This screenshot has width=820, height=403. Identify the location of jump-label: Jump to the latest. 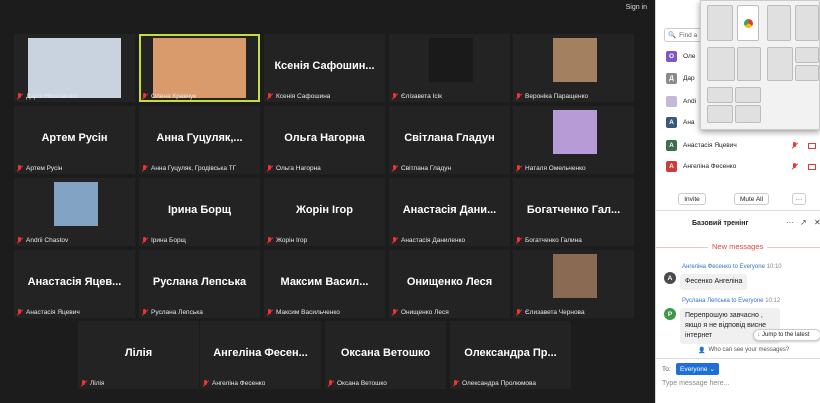
(786, 335).